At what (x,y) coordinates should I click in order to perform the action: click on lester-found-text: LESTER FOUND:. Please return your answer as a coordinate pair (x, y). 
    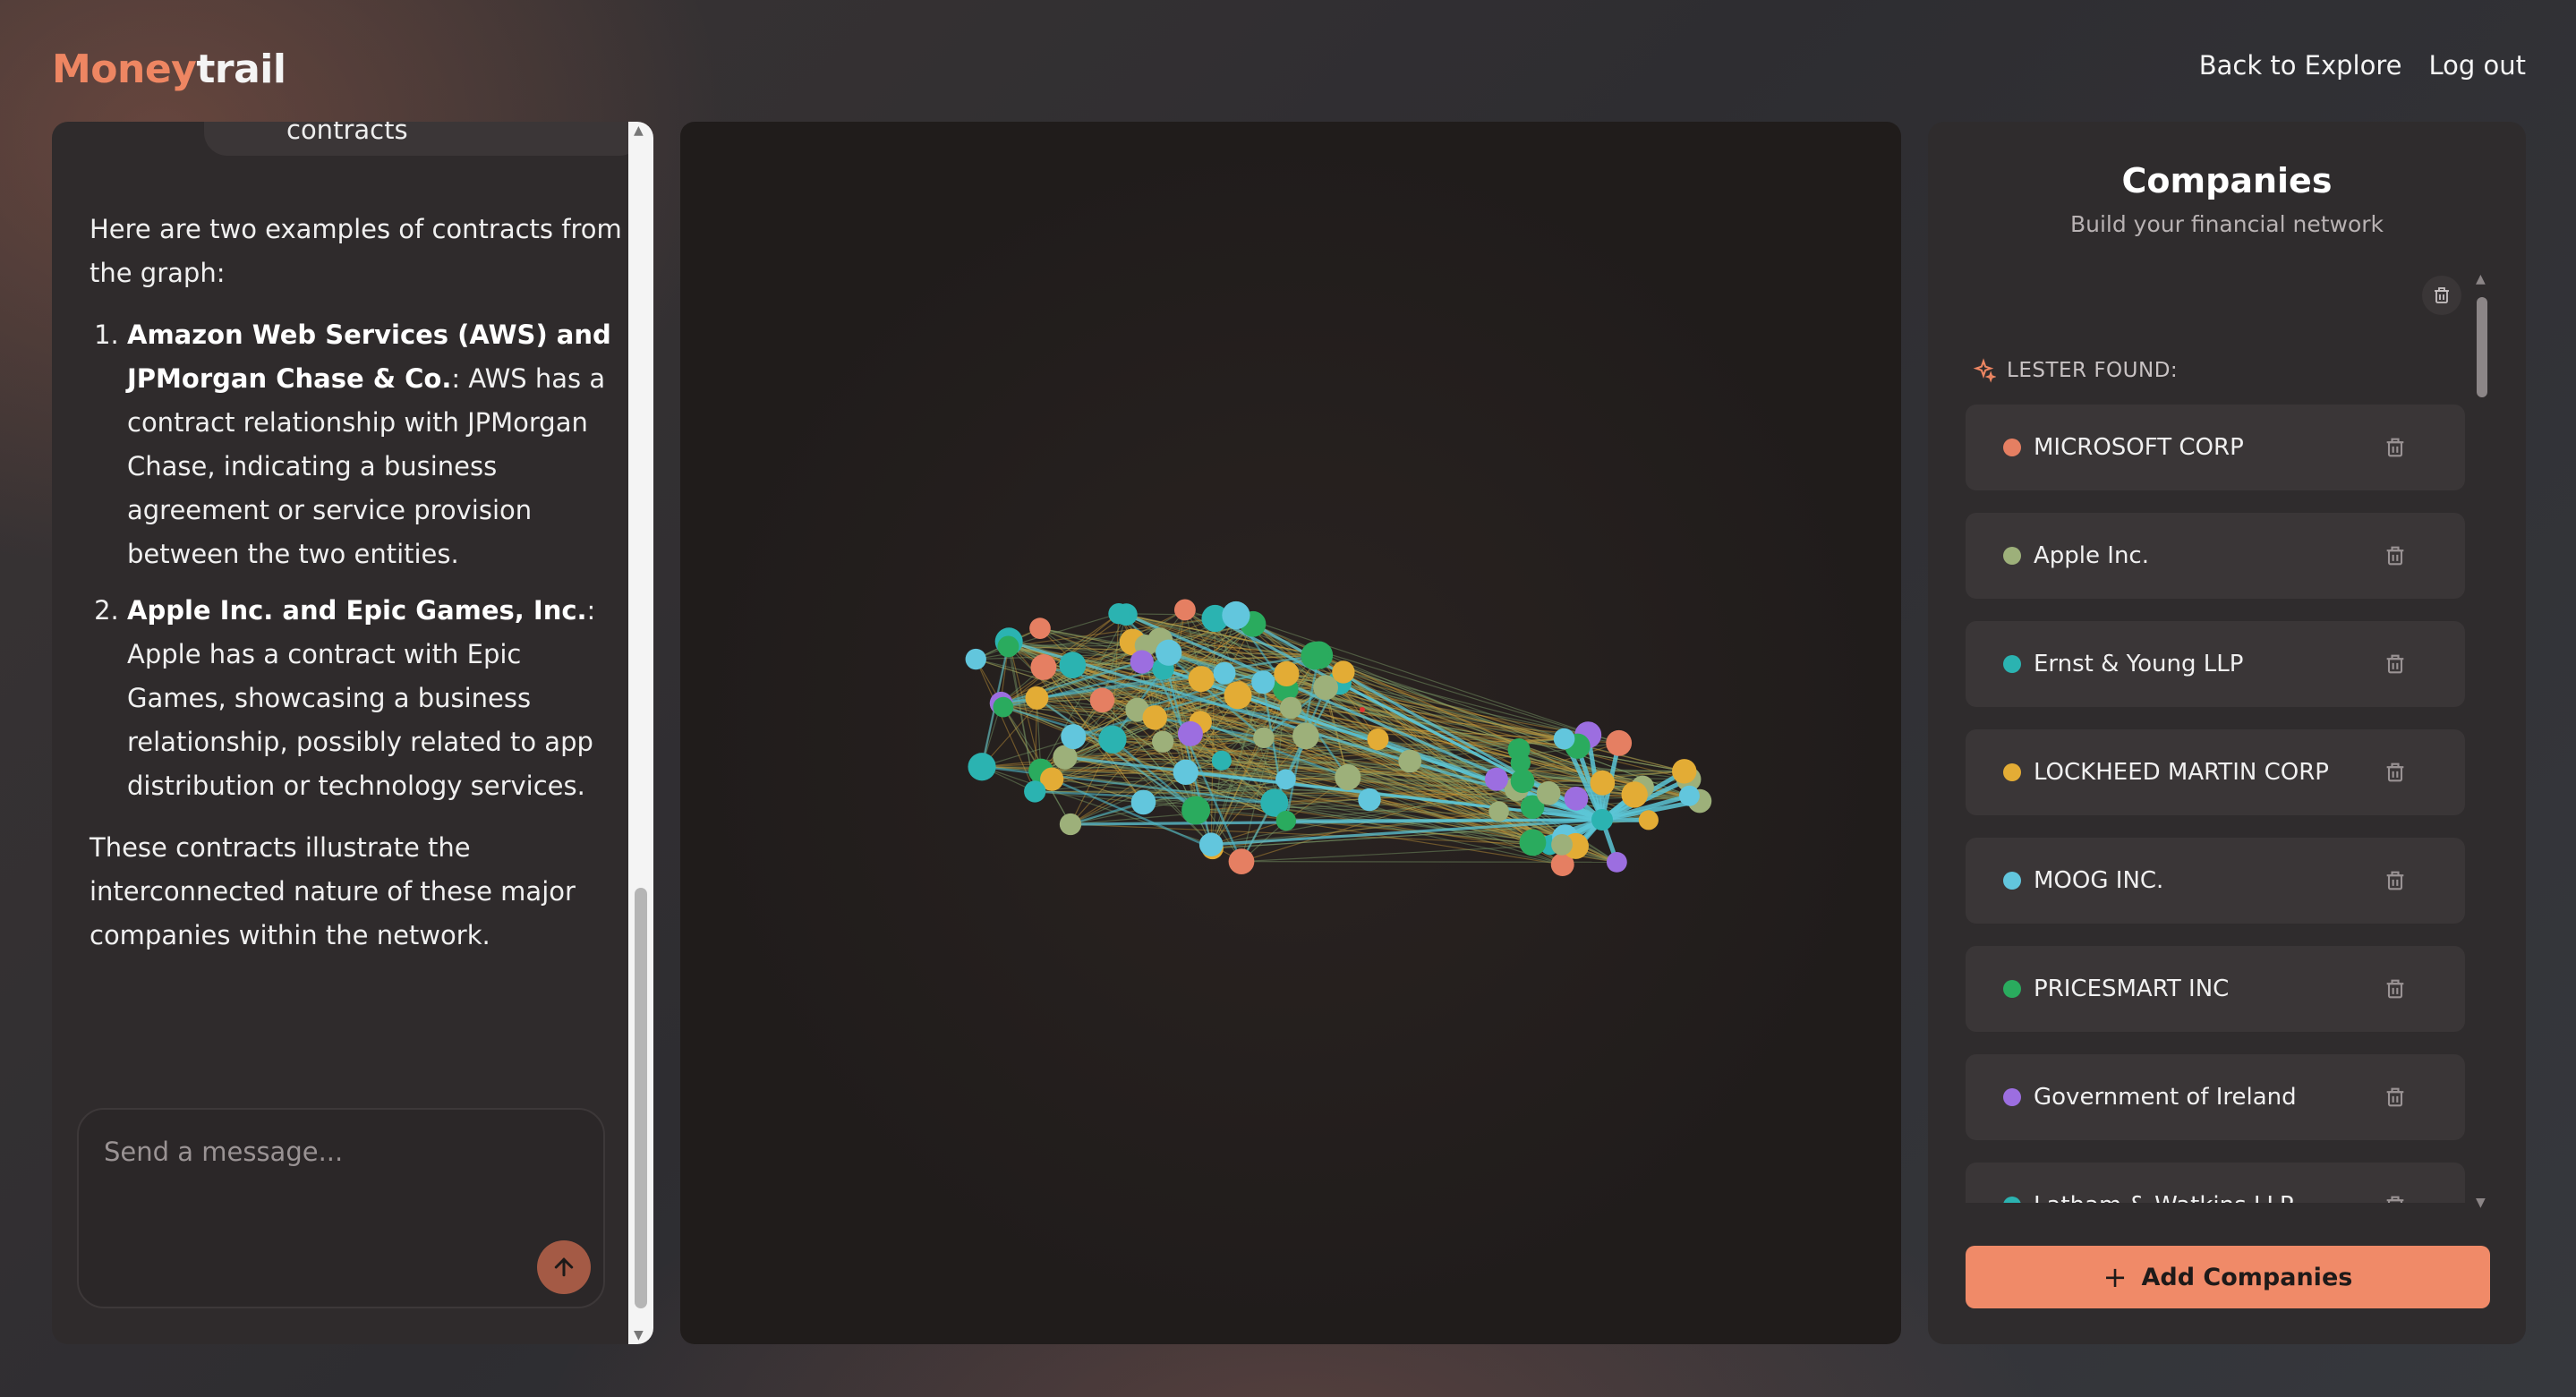
    Looking at the image, I should click on (2093, 371).